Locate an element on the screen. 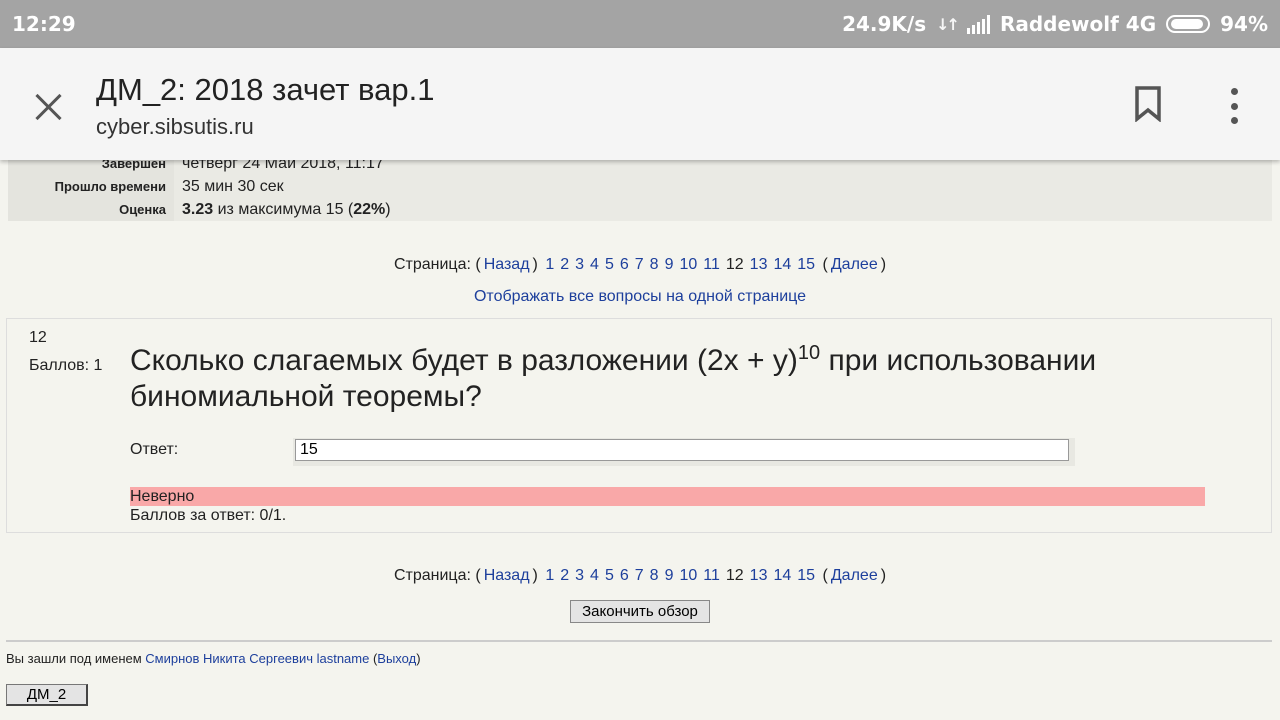 This screenshot has width=1280, height=720. show-all-questions: Отображать все вопросы на одной странице is located at coordinates (640, 297).